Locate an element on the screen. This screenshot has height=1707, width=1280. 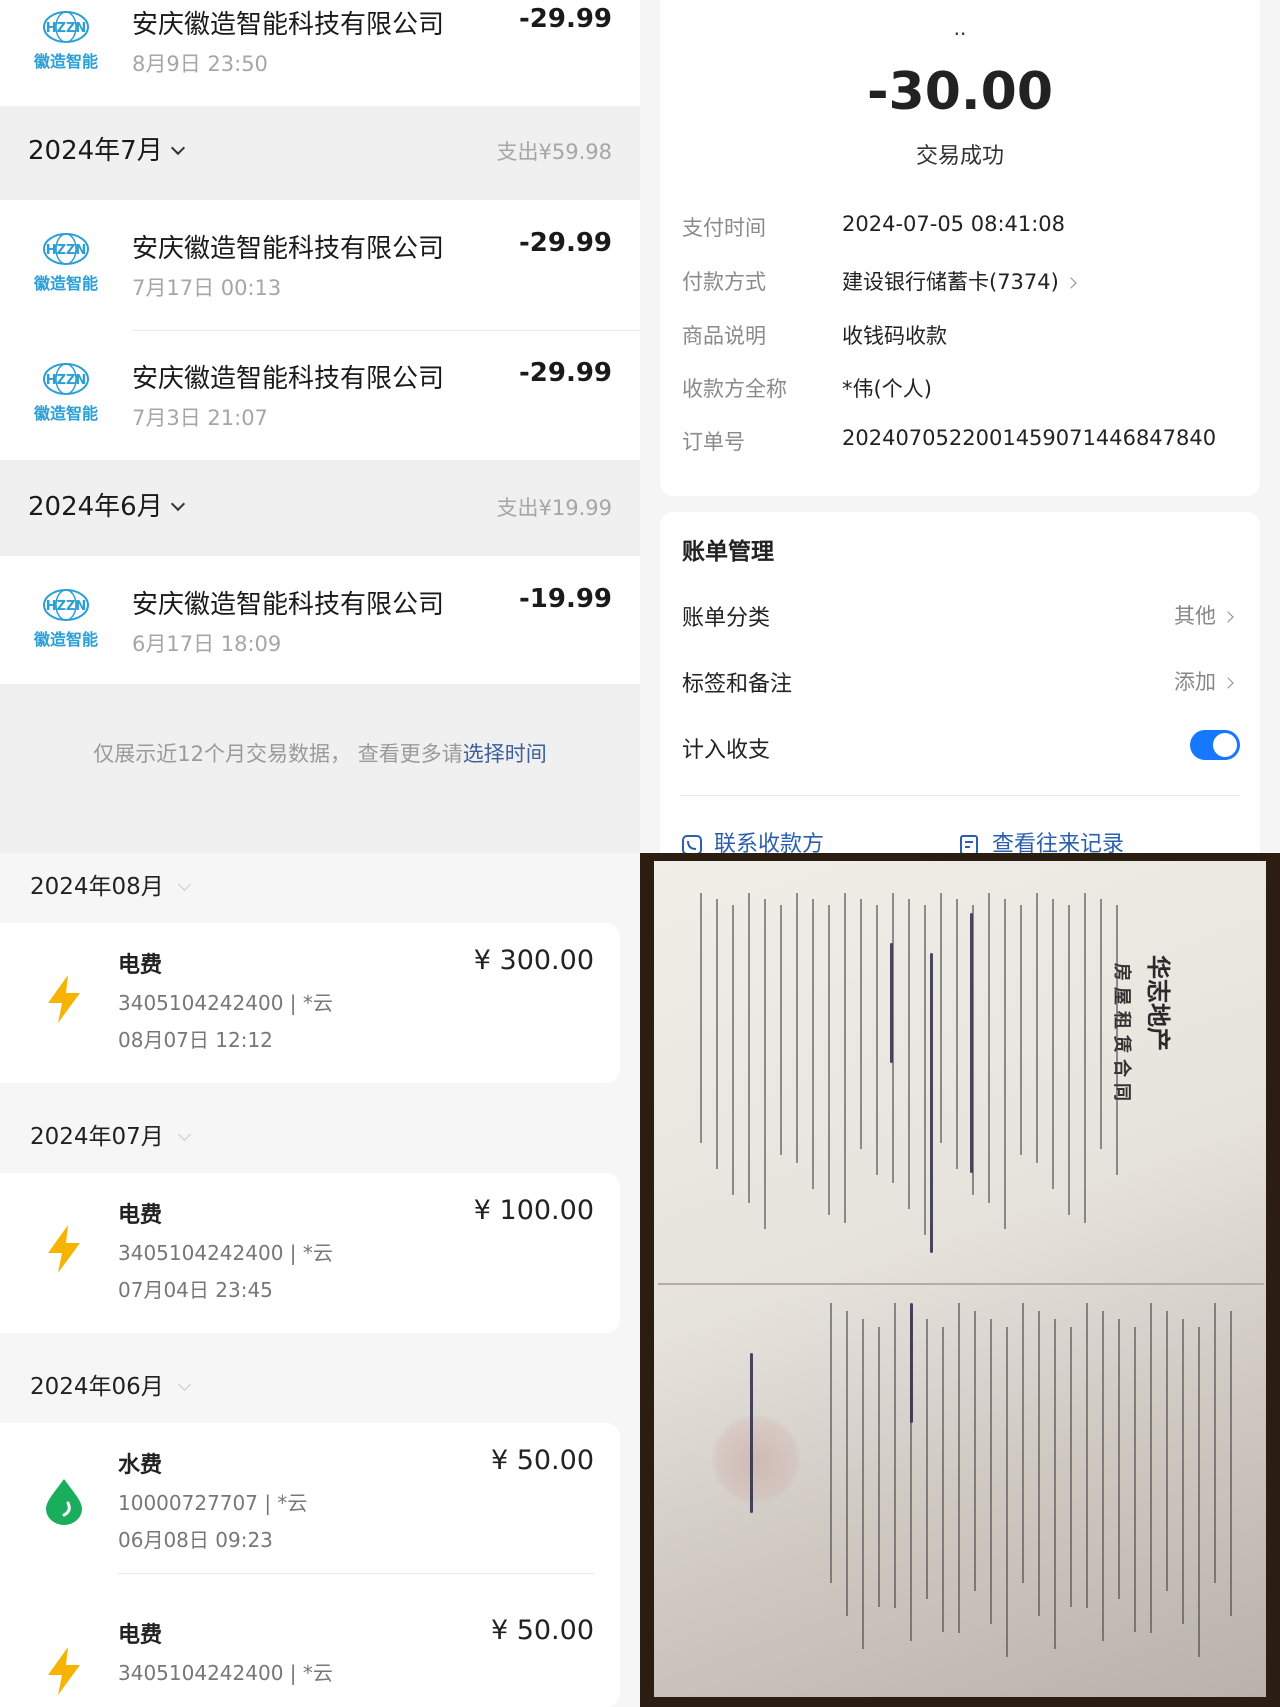
bill-management-title: 账单管理 is located at coordinates (728, 552).